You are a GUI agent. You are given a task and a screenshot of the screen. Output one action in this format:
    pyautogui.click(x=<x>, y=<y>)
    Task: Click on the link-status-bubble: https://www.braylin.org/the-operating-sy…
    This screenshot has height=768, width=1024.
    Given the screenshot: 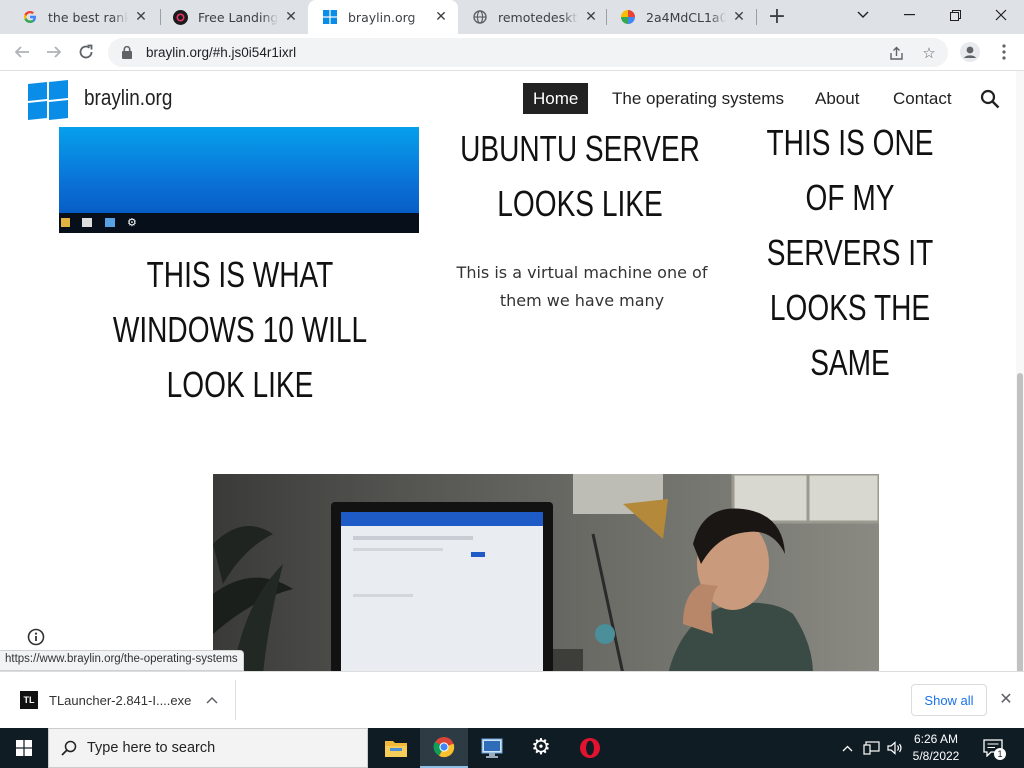 What is the action you would take?
    pyautogui.click(x=122, y=660)
    